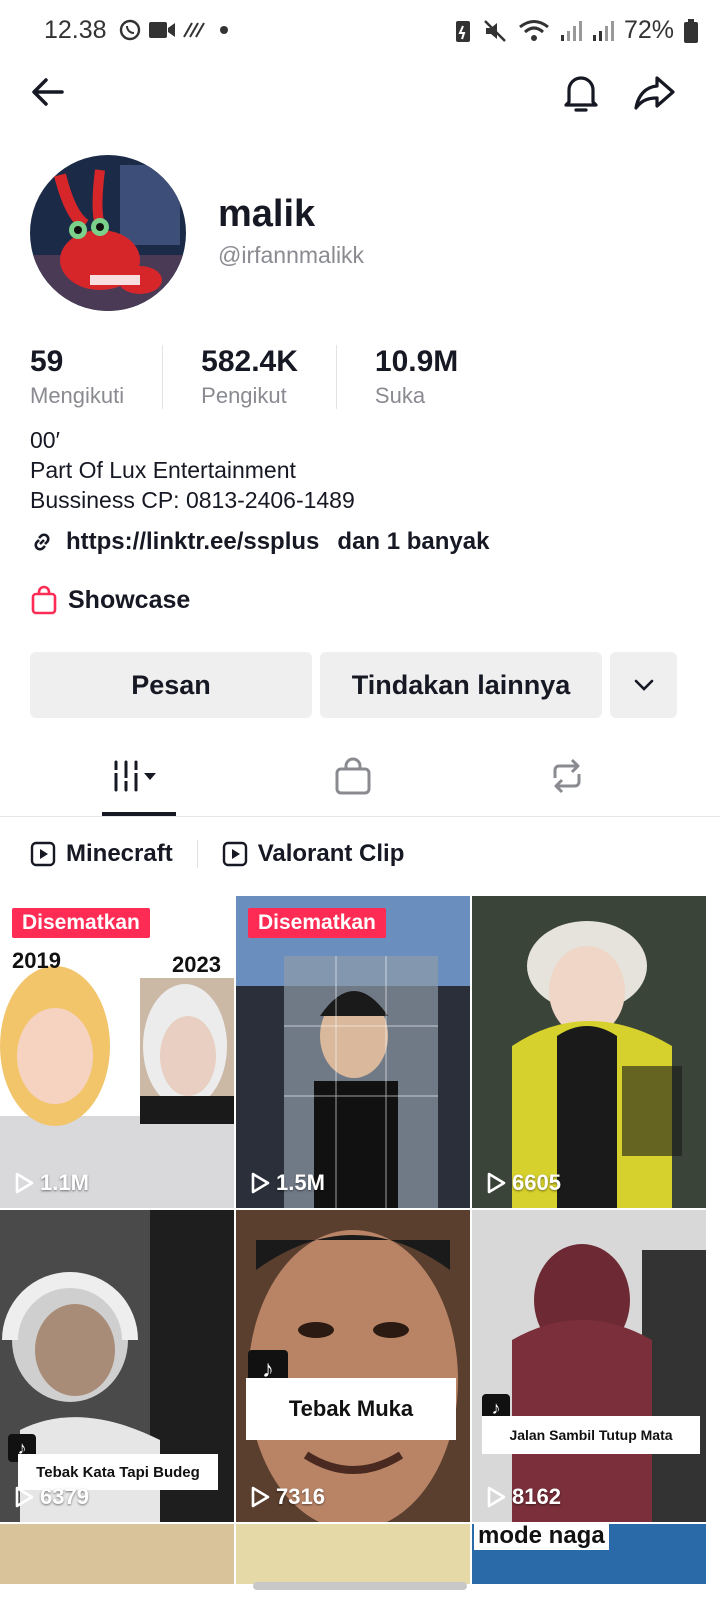  What do you see at coordinates (117, 1366) in the screenshot?
I see `video-tile: ♪ Tebak Kata Tapi Budeg 6379` at bounding box center [117, 1366].